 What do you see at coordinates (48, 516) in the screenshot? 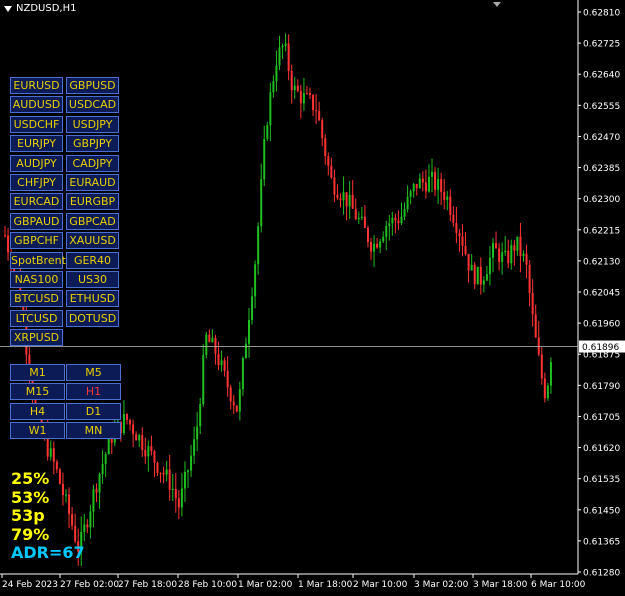
I see `stats-panel: 25% 53% 53p 79% ADR=67` at bounding box center [48, 516].